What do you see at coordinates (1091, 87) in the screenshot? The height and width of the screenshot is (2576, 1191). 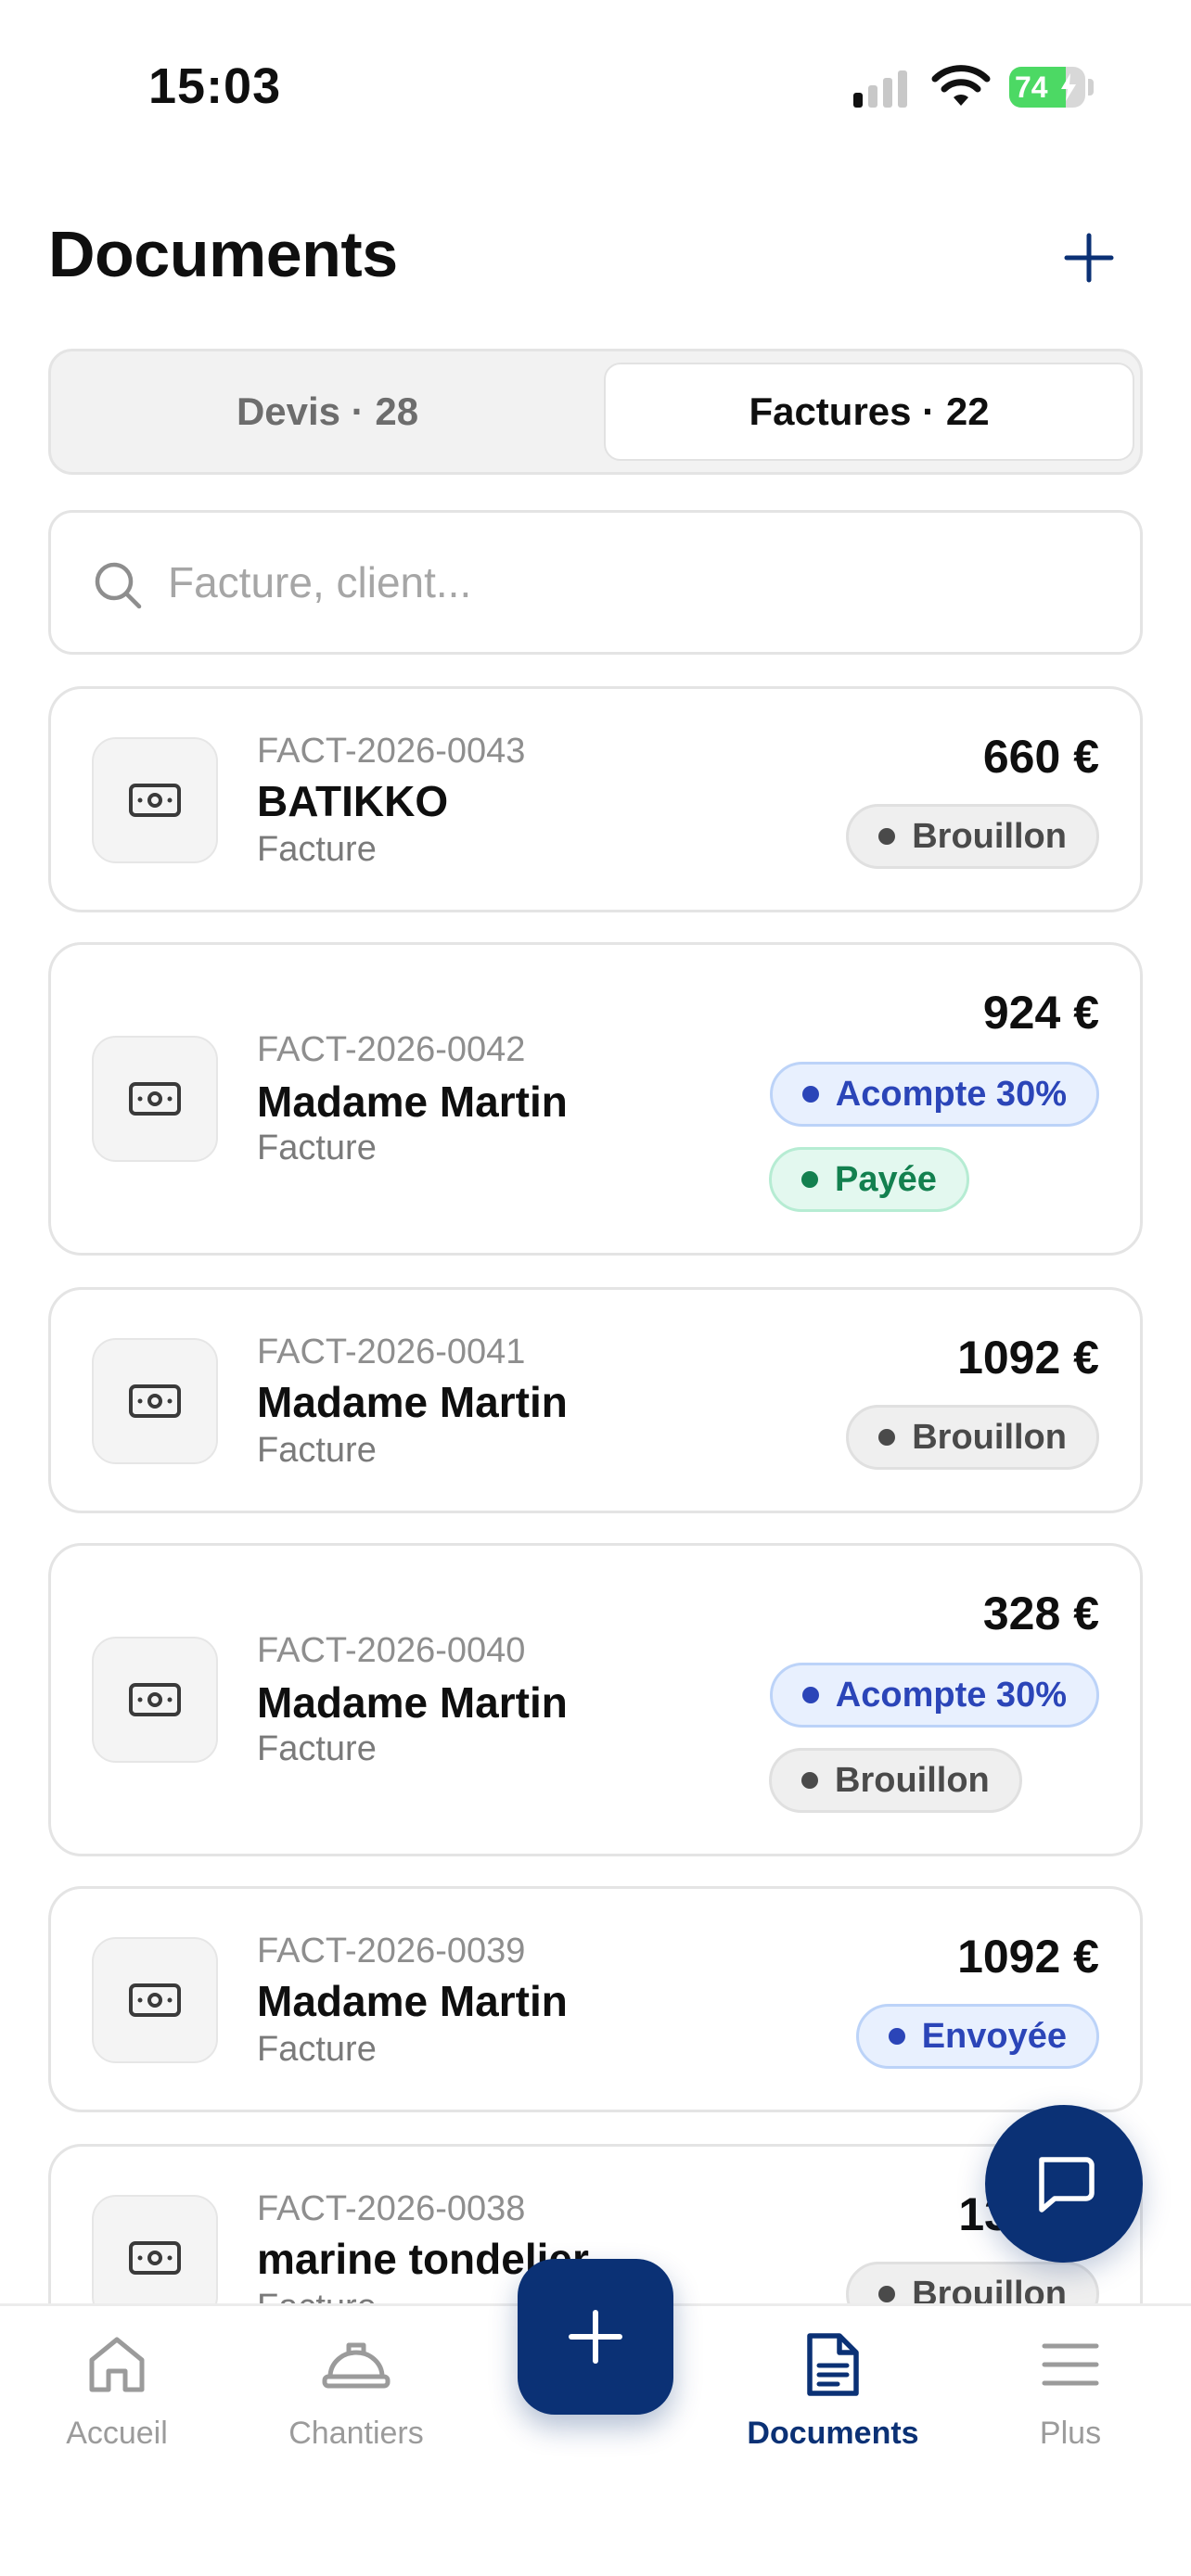 I see `battery-nub` at bounding box center [1091, 87].